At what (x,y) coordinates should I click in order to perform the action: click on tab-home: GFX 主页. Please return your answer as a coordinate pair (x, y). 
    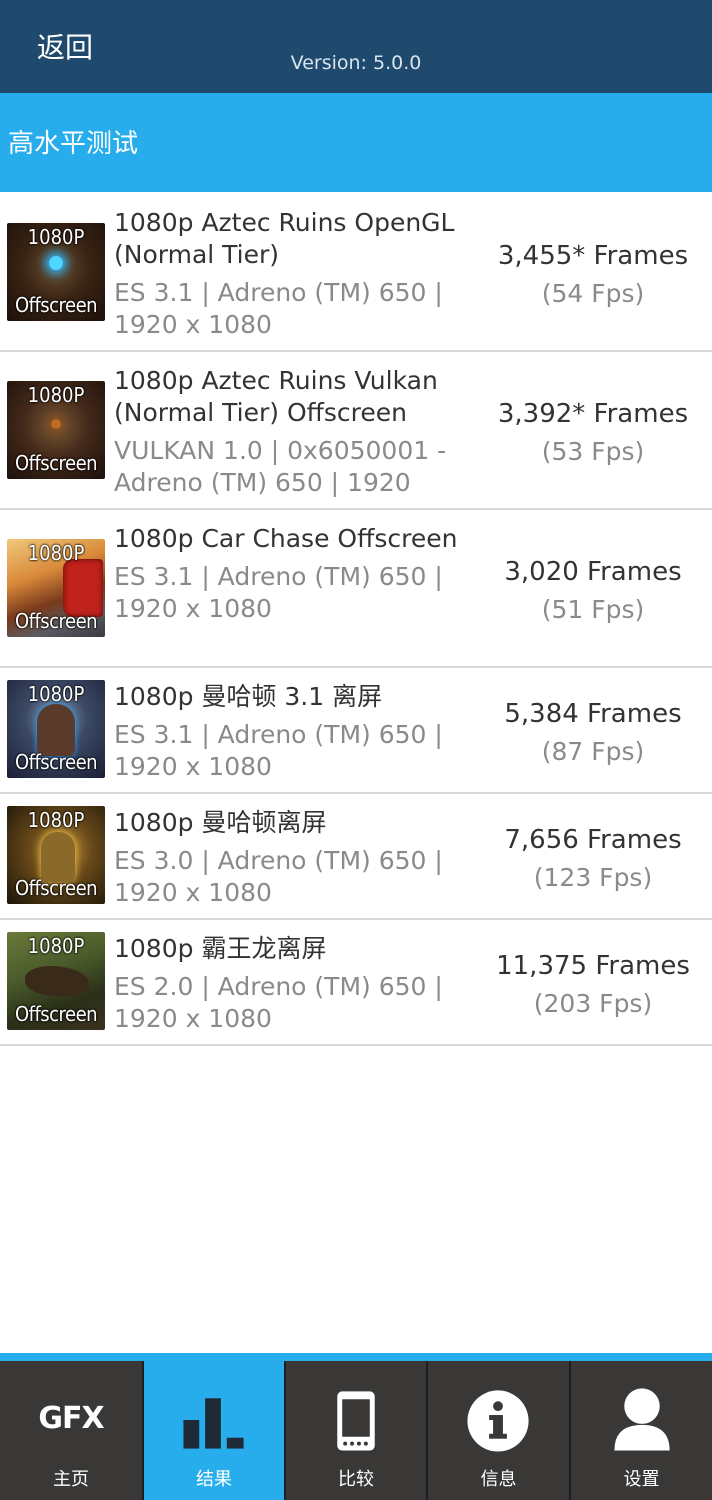
    Looking at the image, I should click on (71, 1430).